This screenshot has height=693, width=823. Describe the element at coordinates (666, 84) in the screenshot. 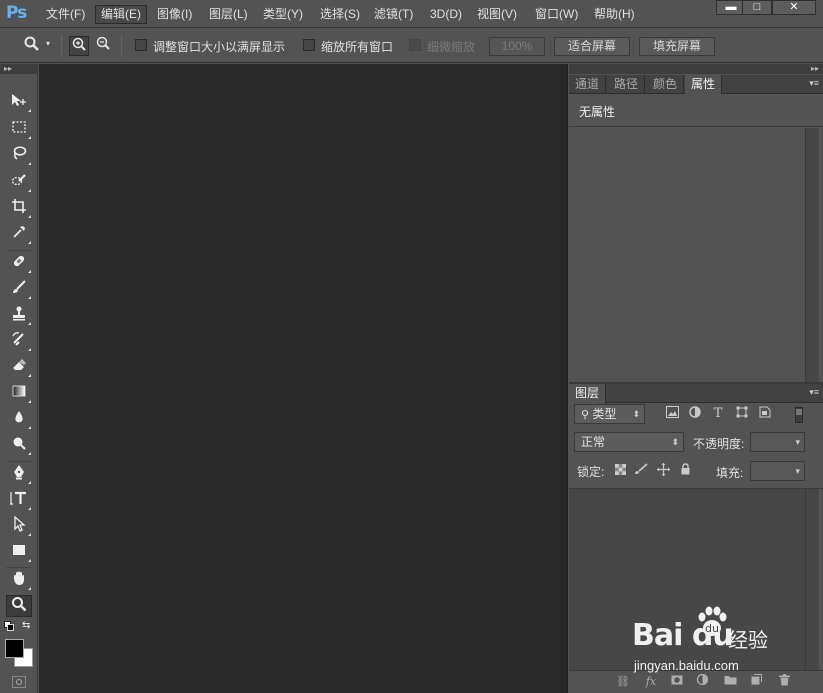

I see `tab-color: 颜色` at that location.